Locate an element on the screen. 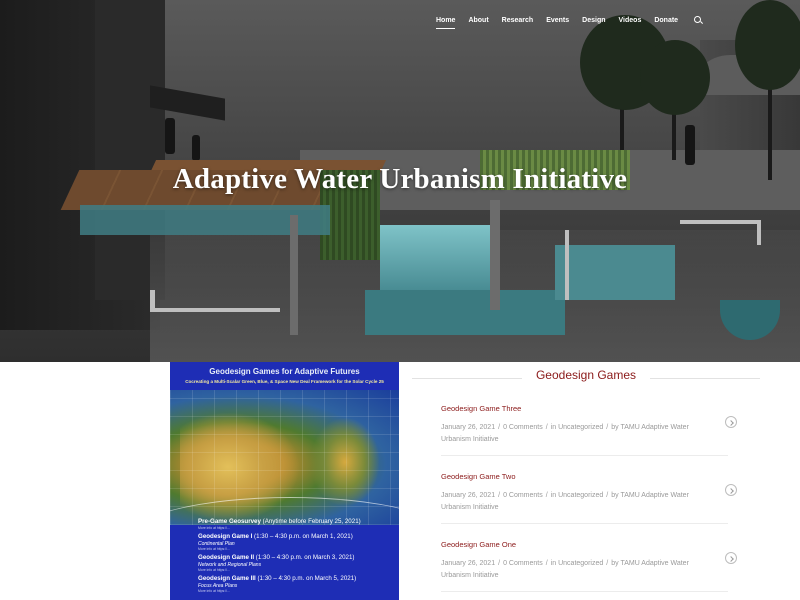 Image resolution: width=800 pixels, height=600 pixels. hero-title: Adaptive Water Urbanism Initiative is located at coordinates (400, 179).